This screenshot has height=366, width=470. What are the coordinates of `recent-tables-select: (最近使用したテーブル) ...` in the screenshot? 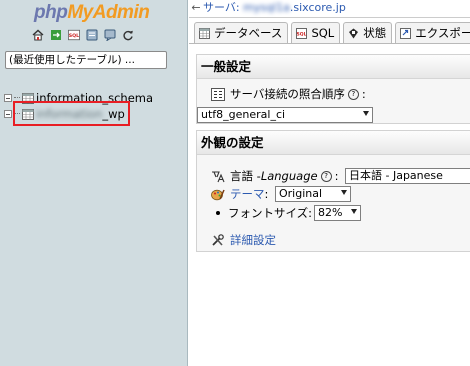 It's located at (86, 60).